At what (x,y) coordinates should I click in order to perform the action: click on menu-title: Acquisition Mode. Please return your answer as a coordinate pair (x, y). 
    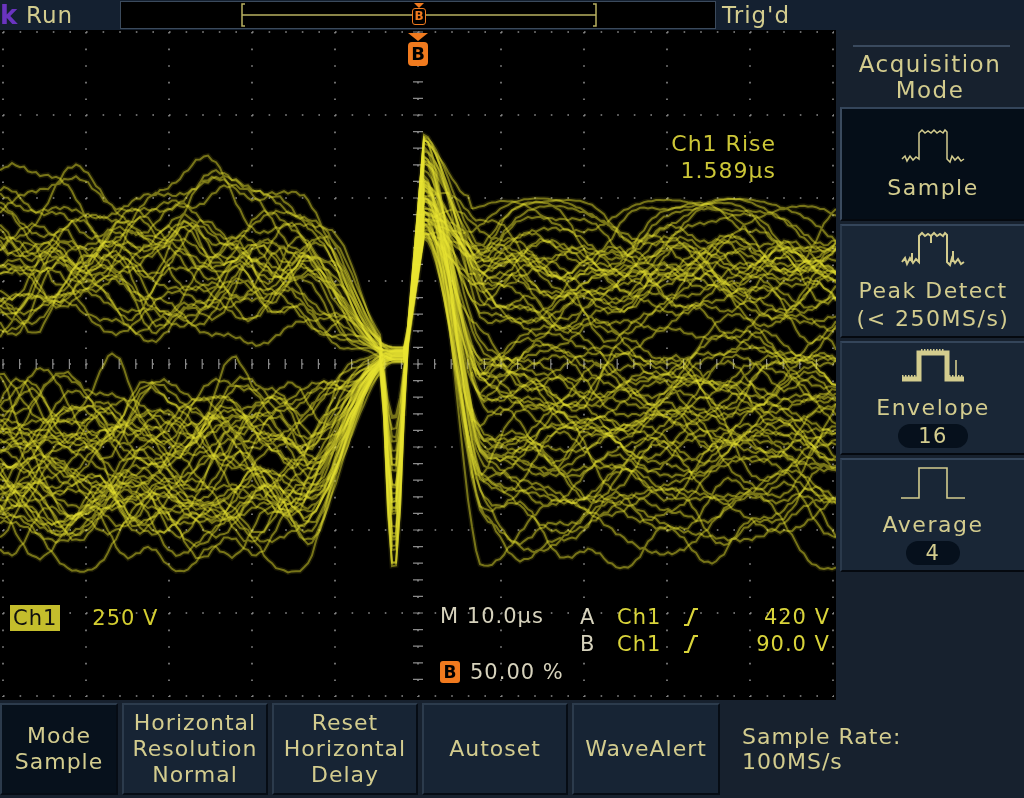
    Looking at the image, I should click on (930, 77).